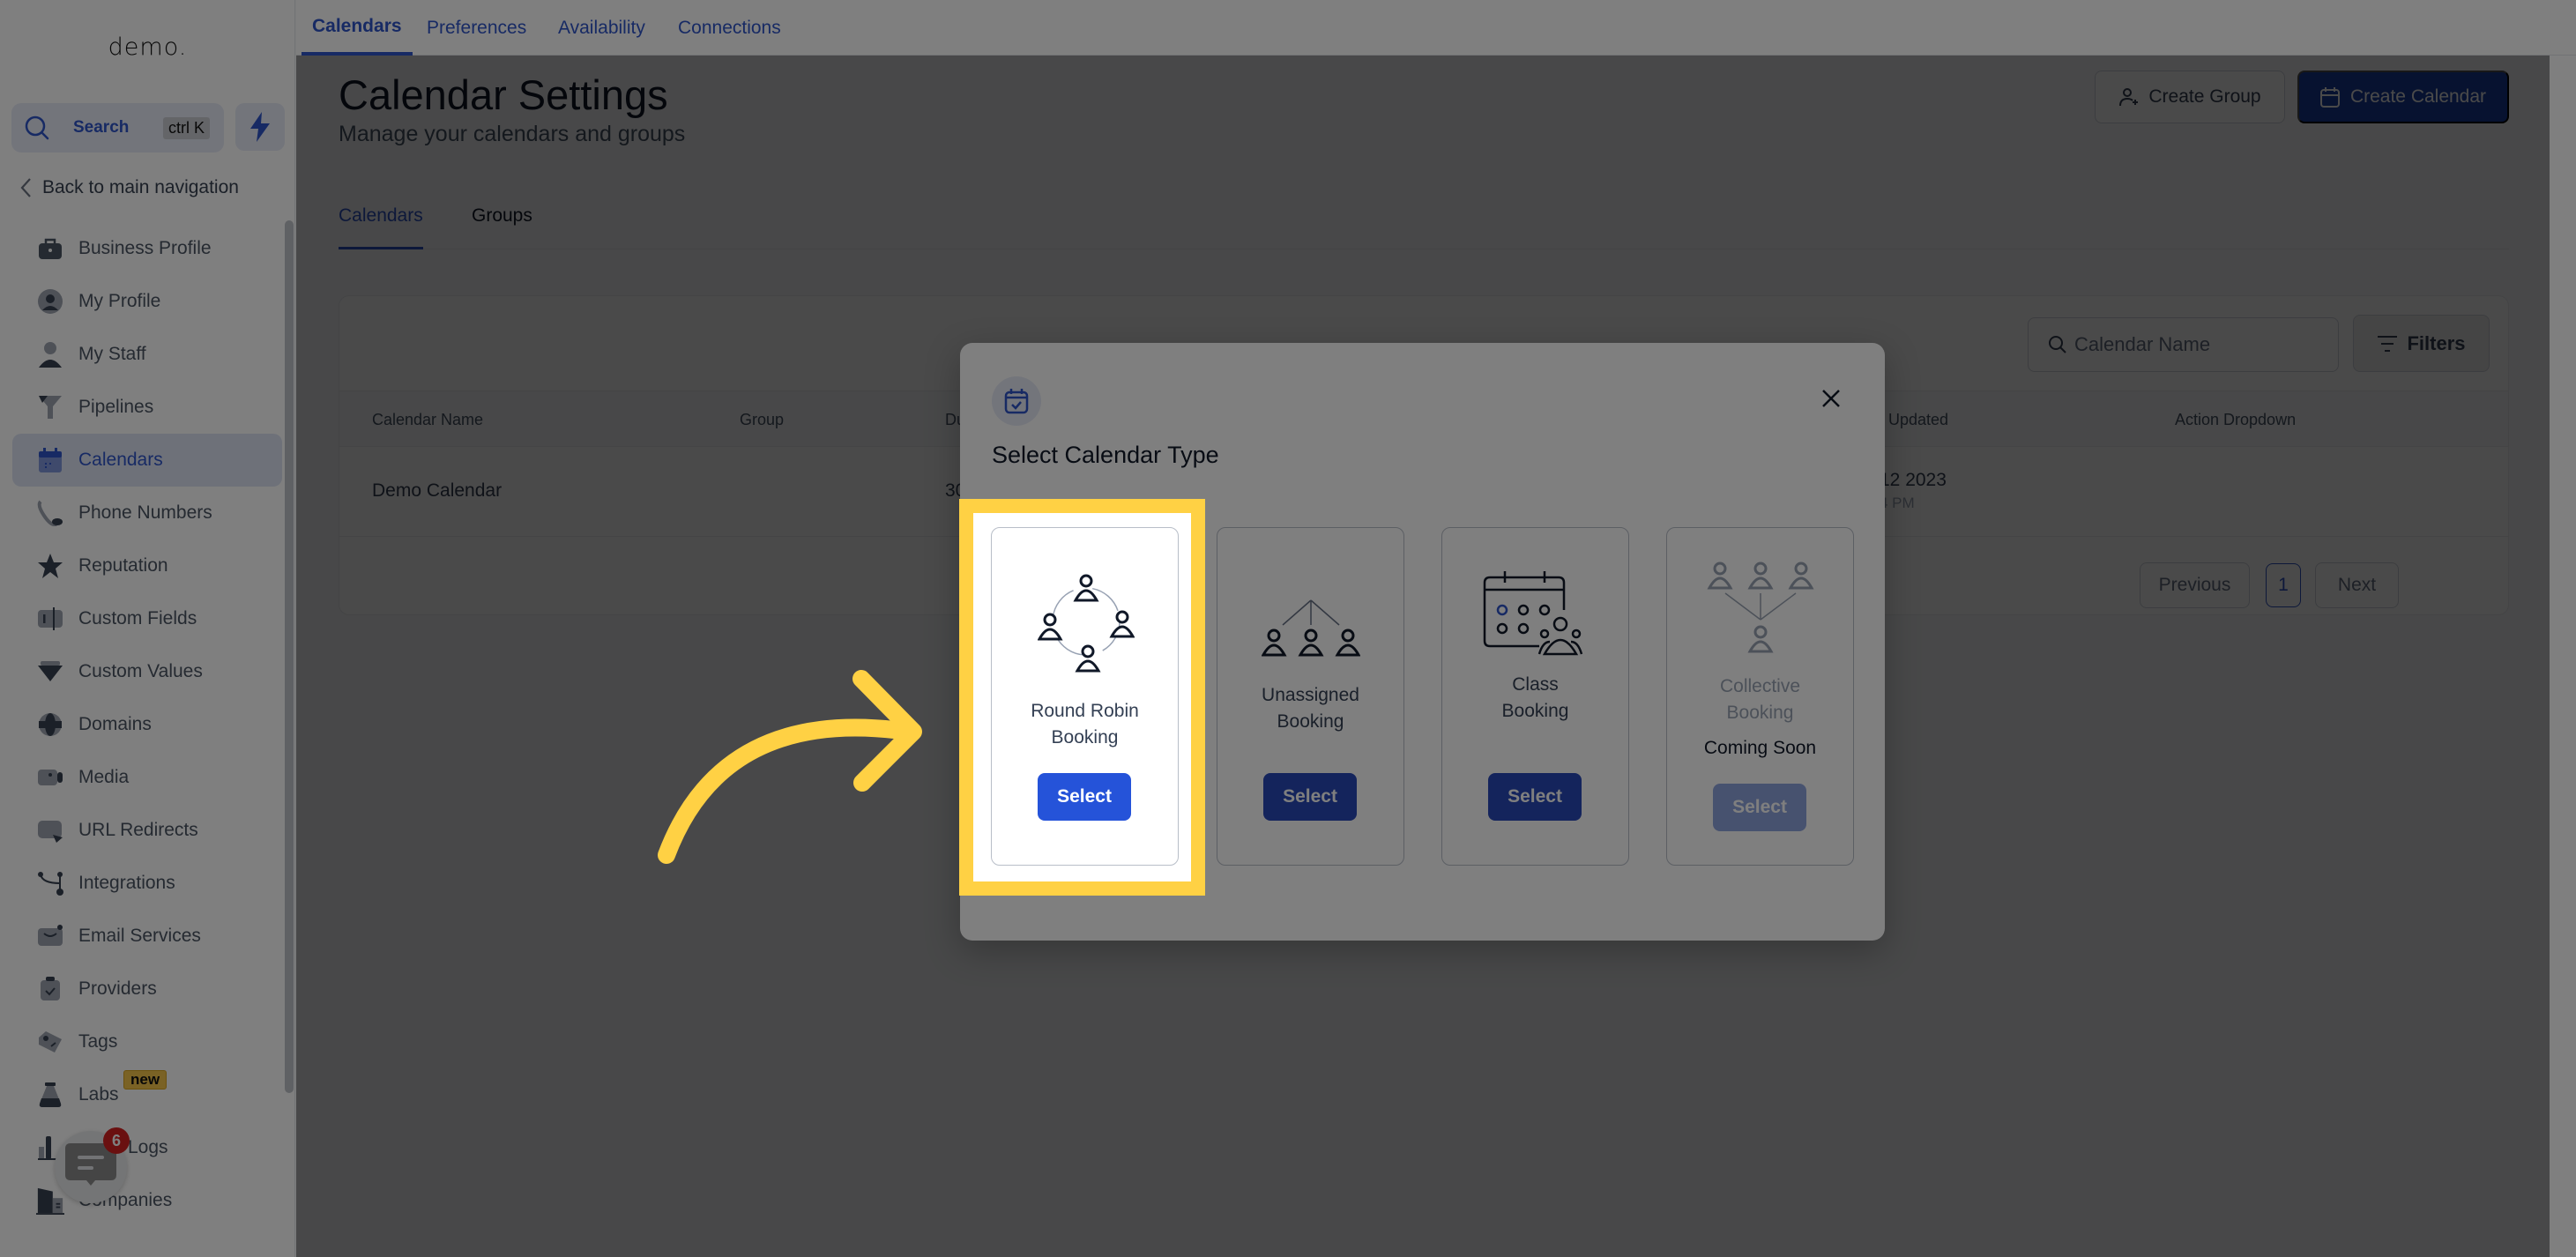 This screenshot has height=1257, width=2576. What do you see at coordinates (1085, 724) in the screenshot?
I see `card-title: Round Robin Booking` at bounding box center [1085, 724].